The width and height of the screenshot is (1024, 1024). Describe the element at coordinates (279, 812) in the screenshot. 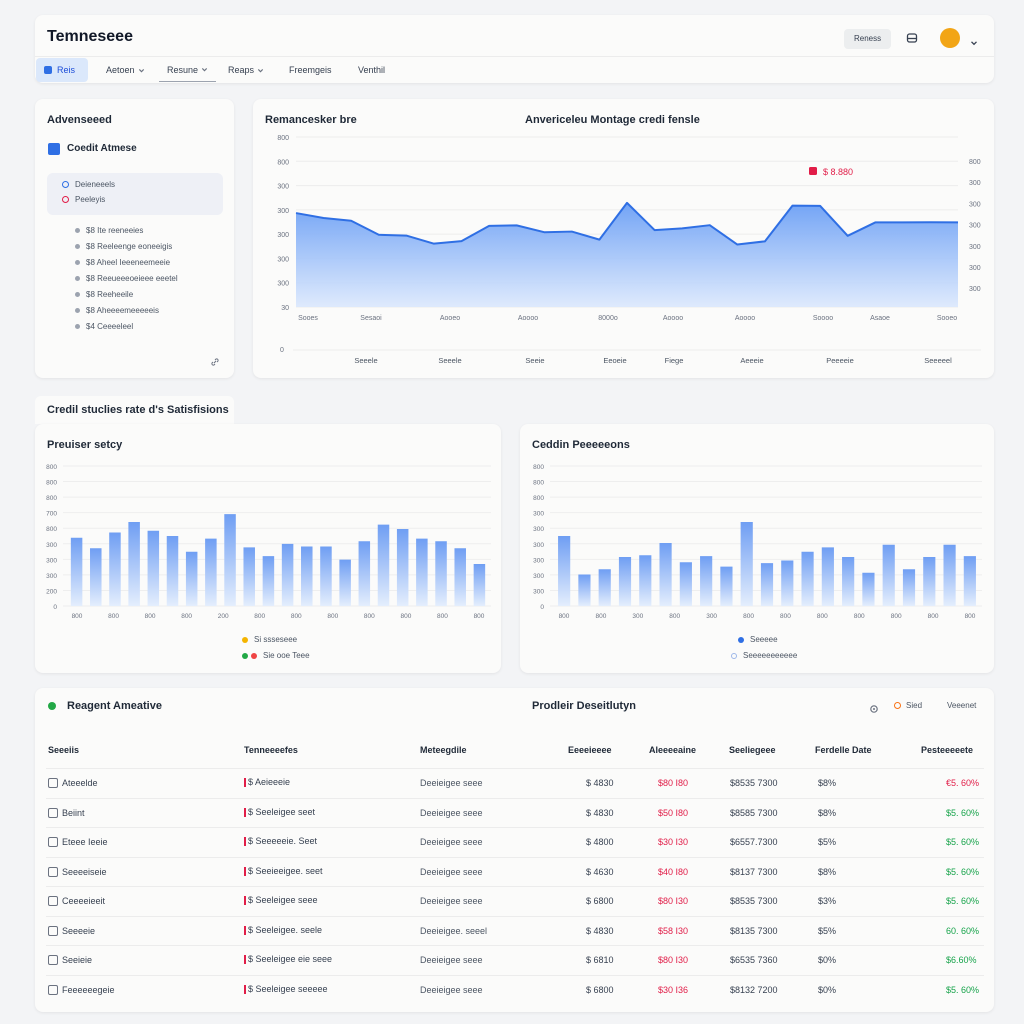

I see `table-cell: $ Seeleigee seet` at that location.